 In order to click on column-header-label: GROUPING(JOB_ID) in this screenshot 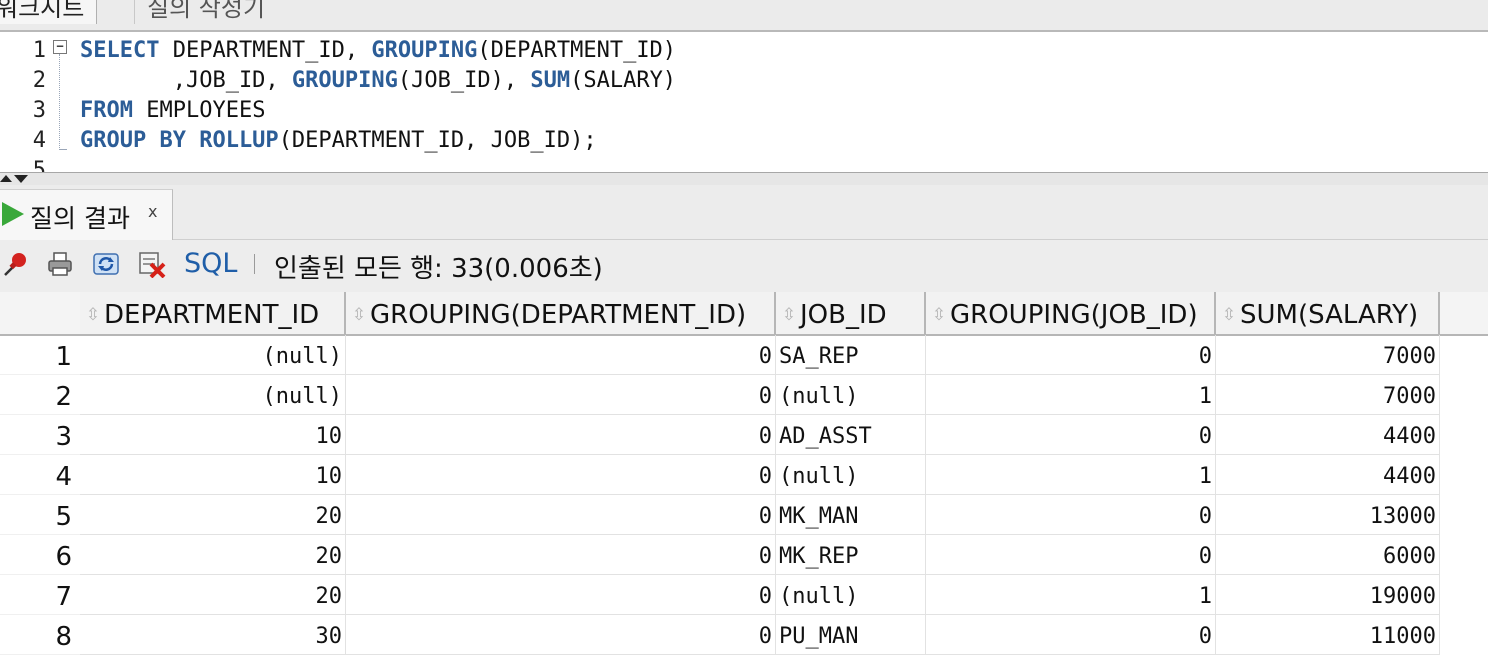, I will do `click(1074, 315)`.